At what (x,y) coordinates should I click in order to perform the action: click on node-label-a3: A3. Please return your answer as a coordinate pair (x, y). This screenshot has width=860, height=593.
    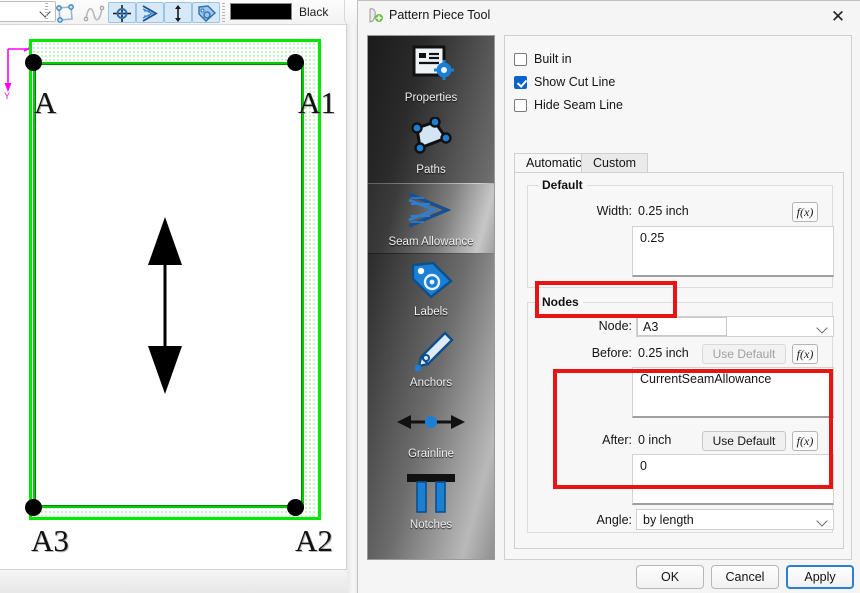
    Looking at the image, I should click on (50, 540).